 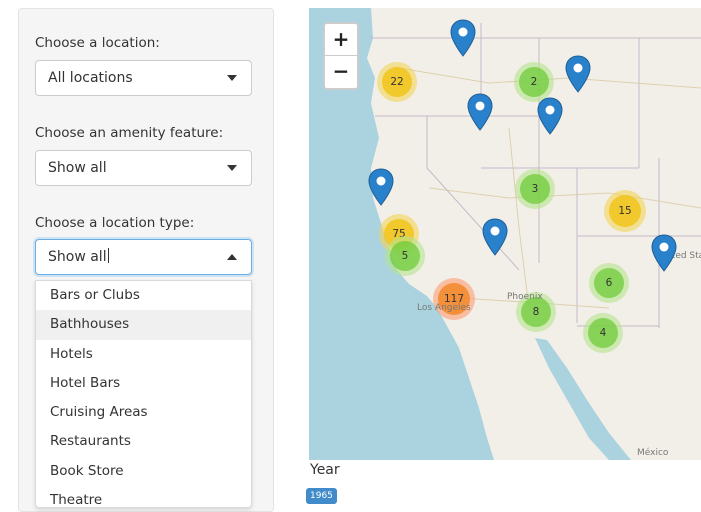 What do you see at coordinates (143, 295) in the screenshot?
I see `location-type-option: Bars or Clubs` at bounding box center [143, 295].